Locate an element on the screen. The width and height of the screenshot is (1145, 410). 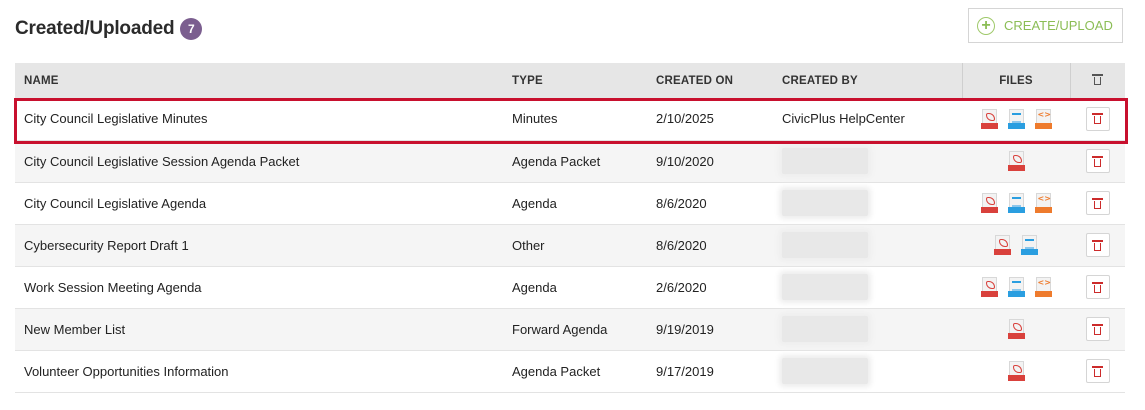
cell-created-on: 9/17/2019 is located at coordinates (685, 371).